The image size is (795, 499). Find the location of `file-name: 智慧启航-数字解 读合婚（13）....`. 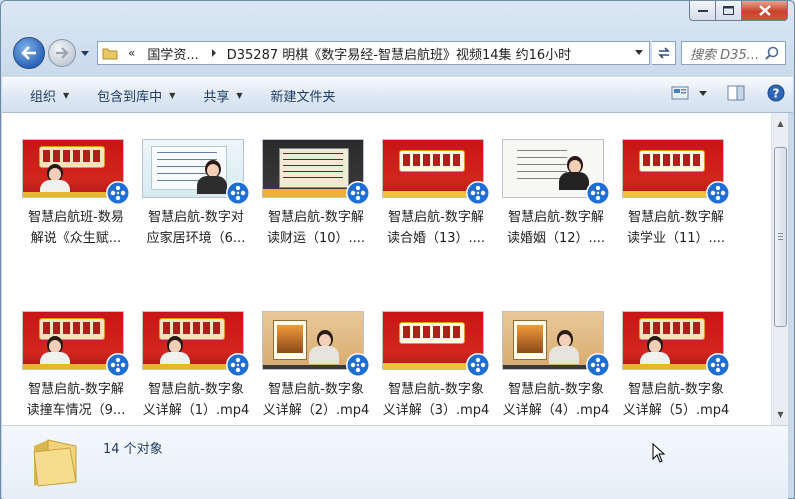

file-name: 智慧启航-数字解 读合婚（13）.... is located at coordinates (436, 228).